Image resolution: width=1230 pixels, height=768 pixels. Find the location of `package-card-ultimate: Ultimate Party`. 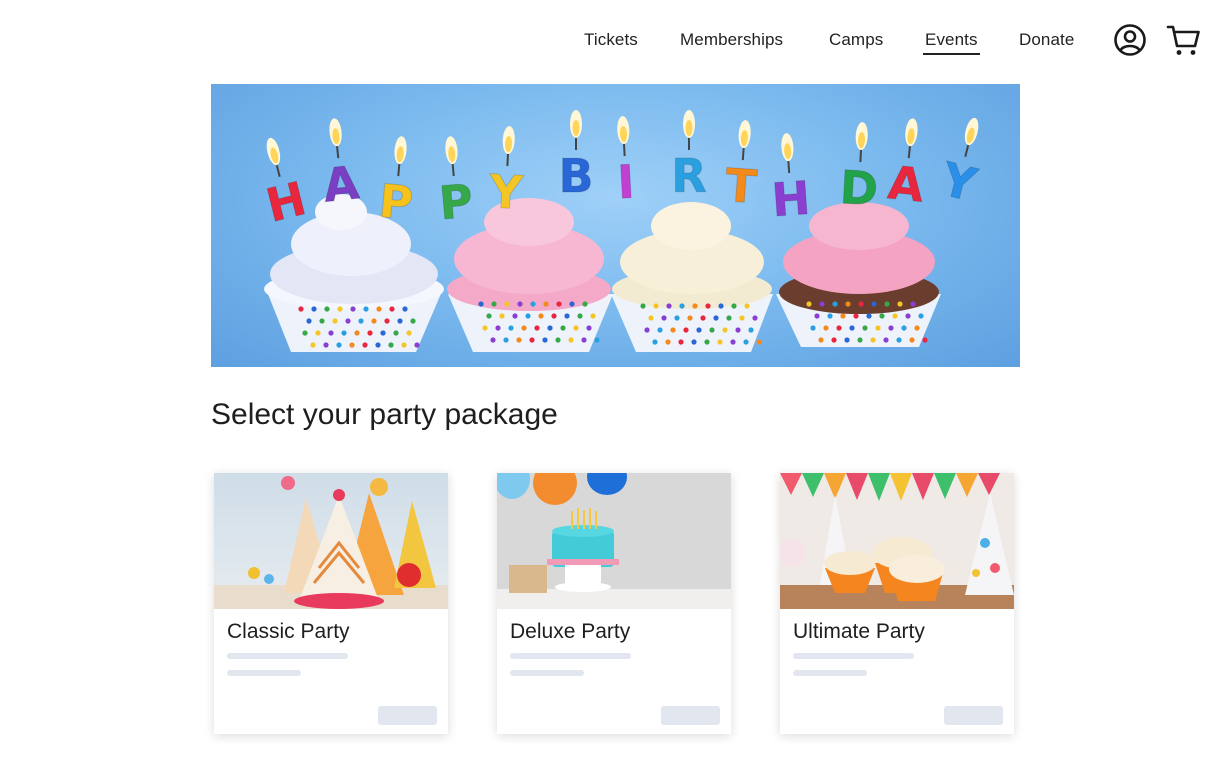

package-card-ultimate: Ultimate Party is located at coordinates (897, 603).